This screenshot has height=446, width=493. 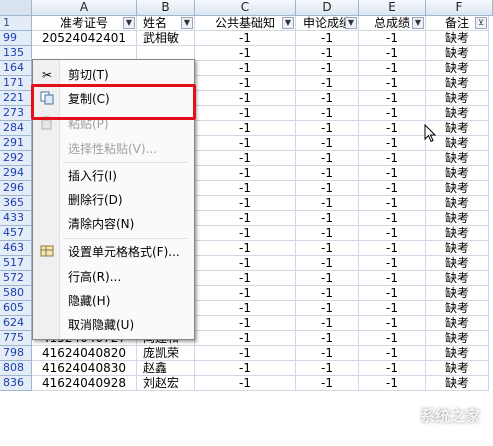 I want to click on row-number: 580, so click(x=16, y=293).